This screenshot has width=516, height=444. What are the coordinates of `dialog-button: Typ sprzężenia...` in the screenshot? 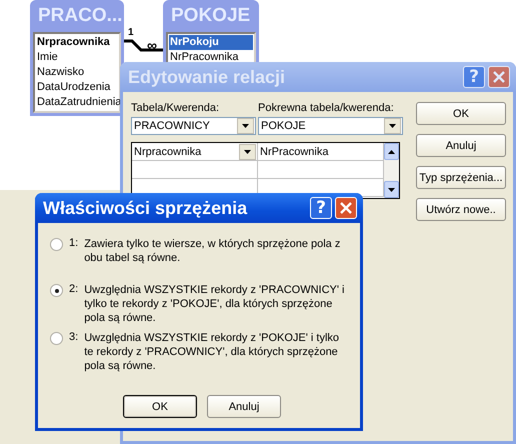 It's located at (461, 177).